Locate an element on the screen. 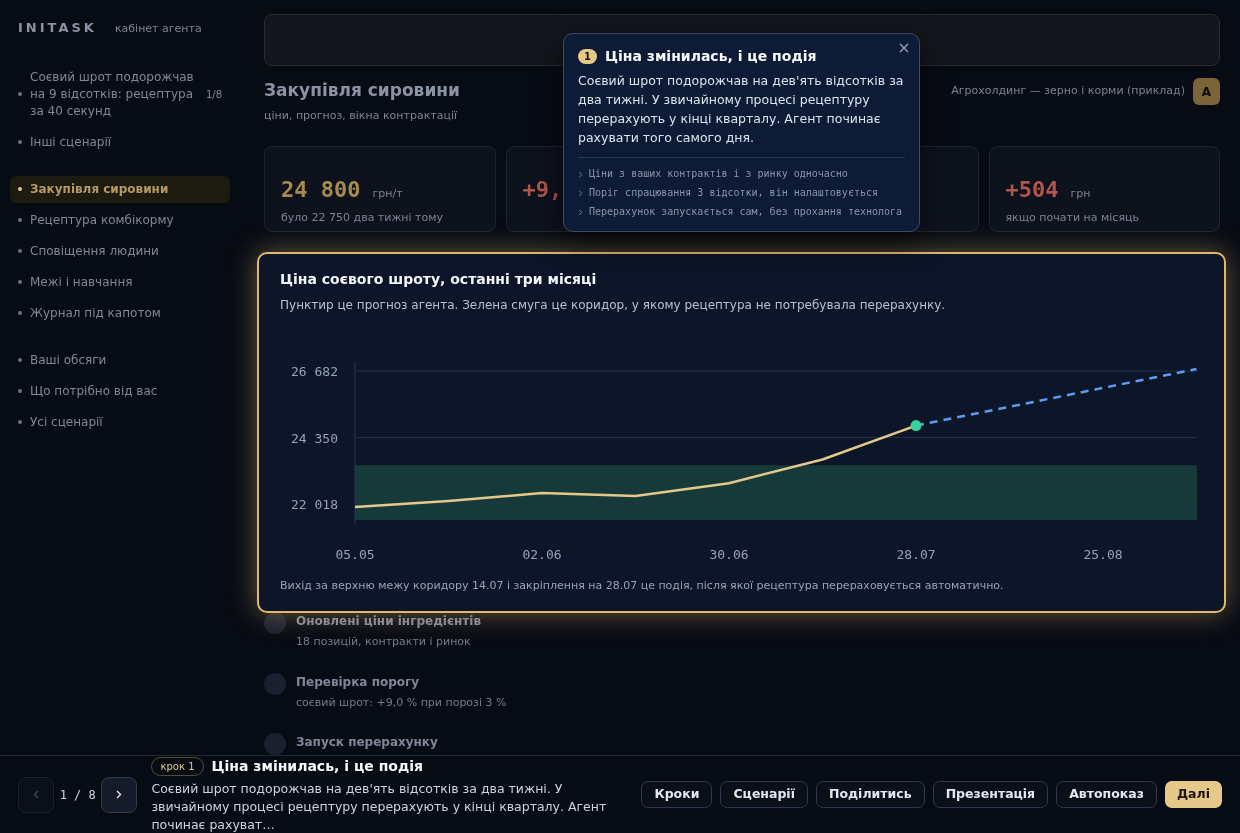 The height and width of the screenshot is (833, 1240). toolbar-button: Сценарії is located at coordinates (764, 794).